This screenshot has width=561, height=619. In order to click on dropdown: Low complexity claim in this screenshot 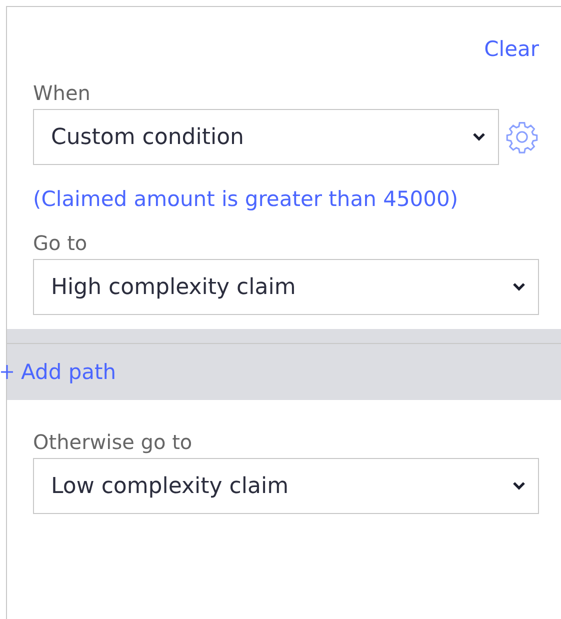, I will do `click(286, 486)`.